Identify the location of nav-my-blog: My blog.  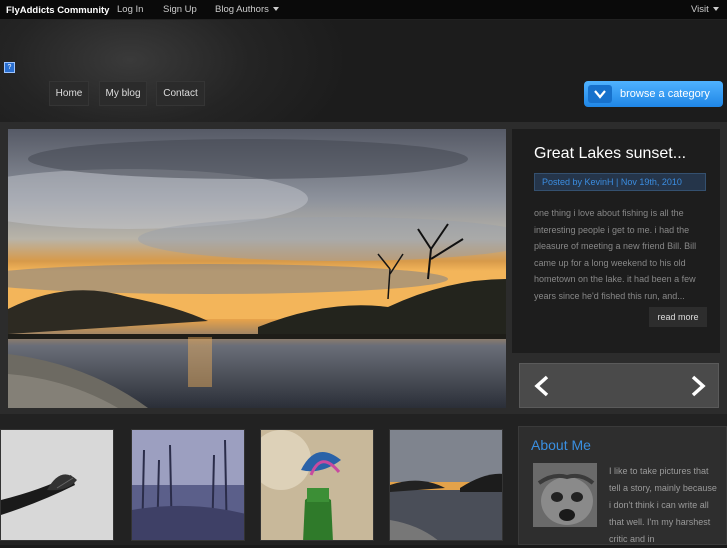
(123, 93).